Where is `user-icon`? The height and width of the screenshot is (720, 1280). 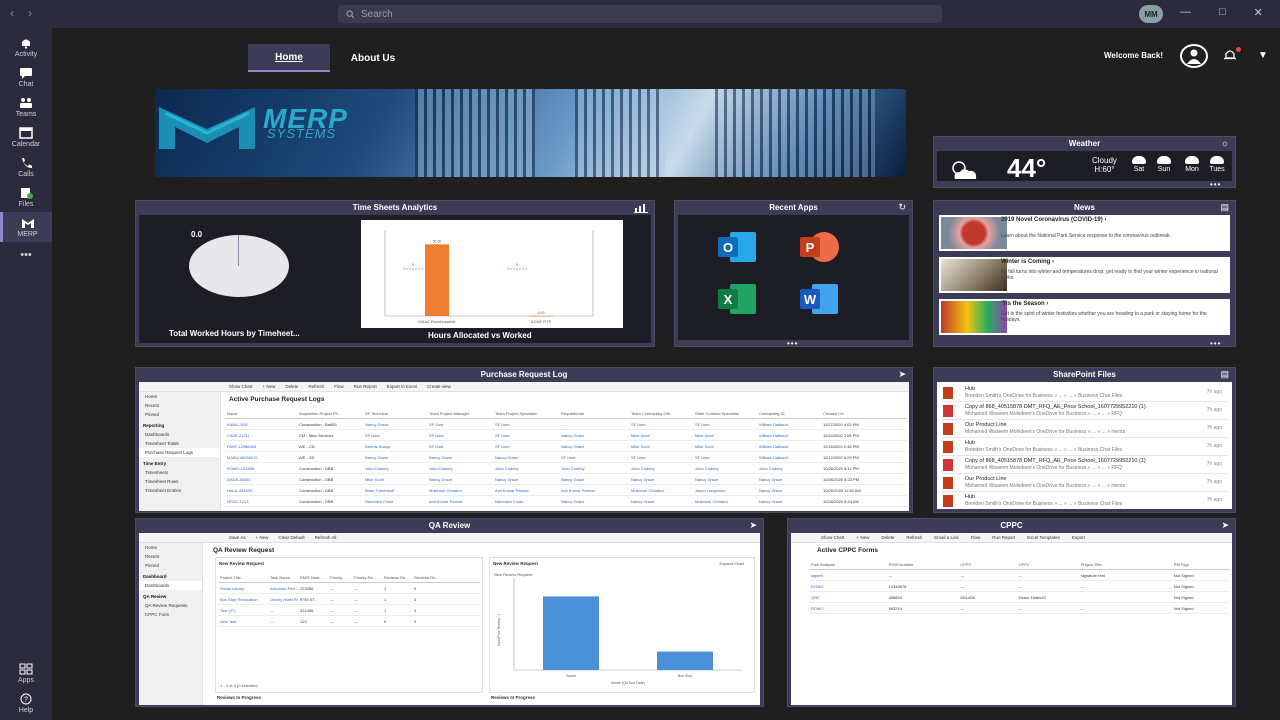
user-icon is located at coordinates (1194, 56).